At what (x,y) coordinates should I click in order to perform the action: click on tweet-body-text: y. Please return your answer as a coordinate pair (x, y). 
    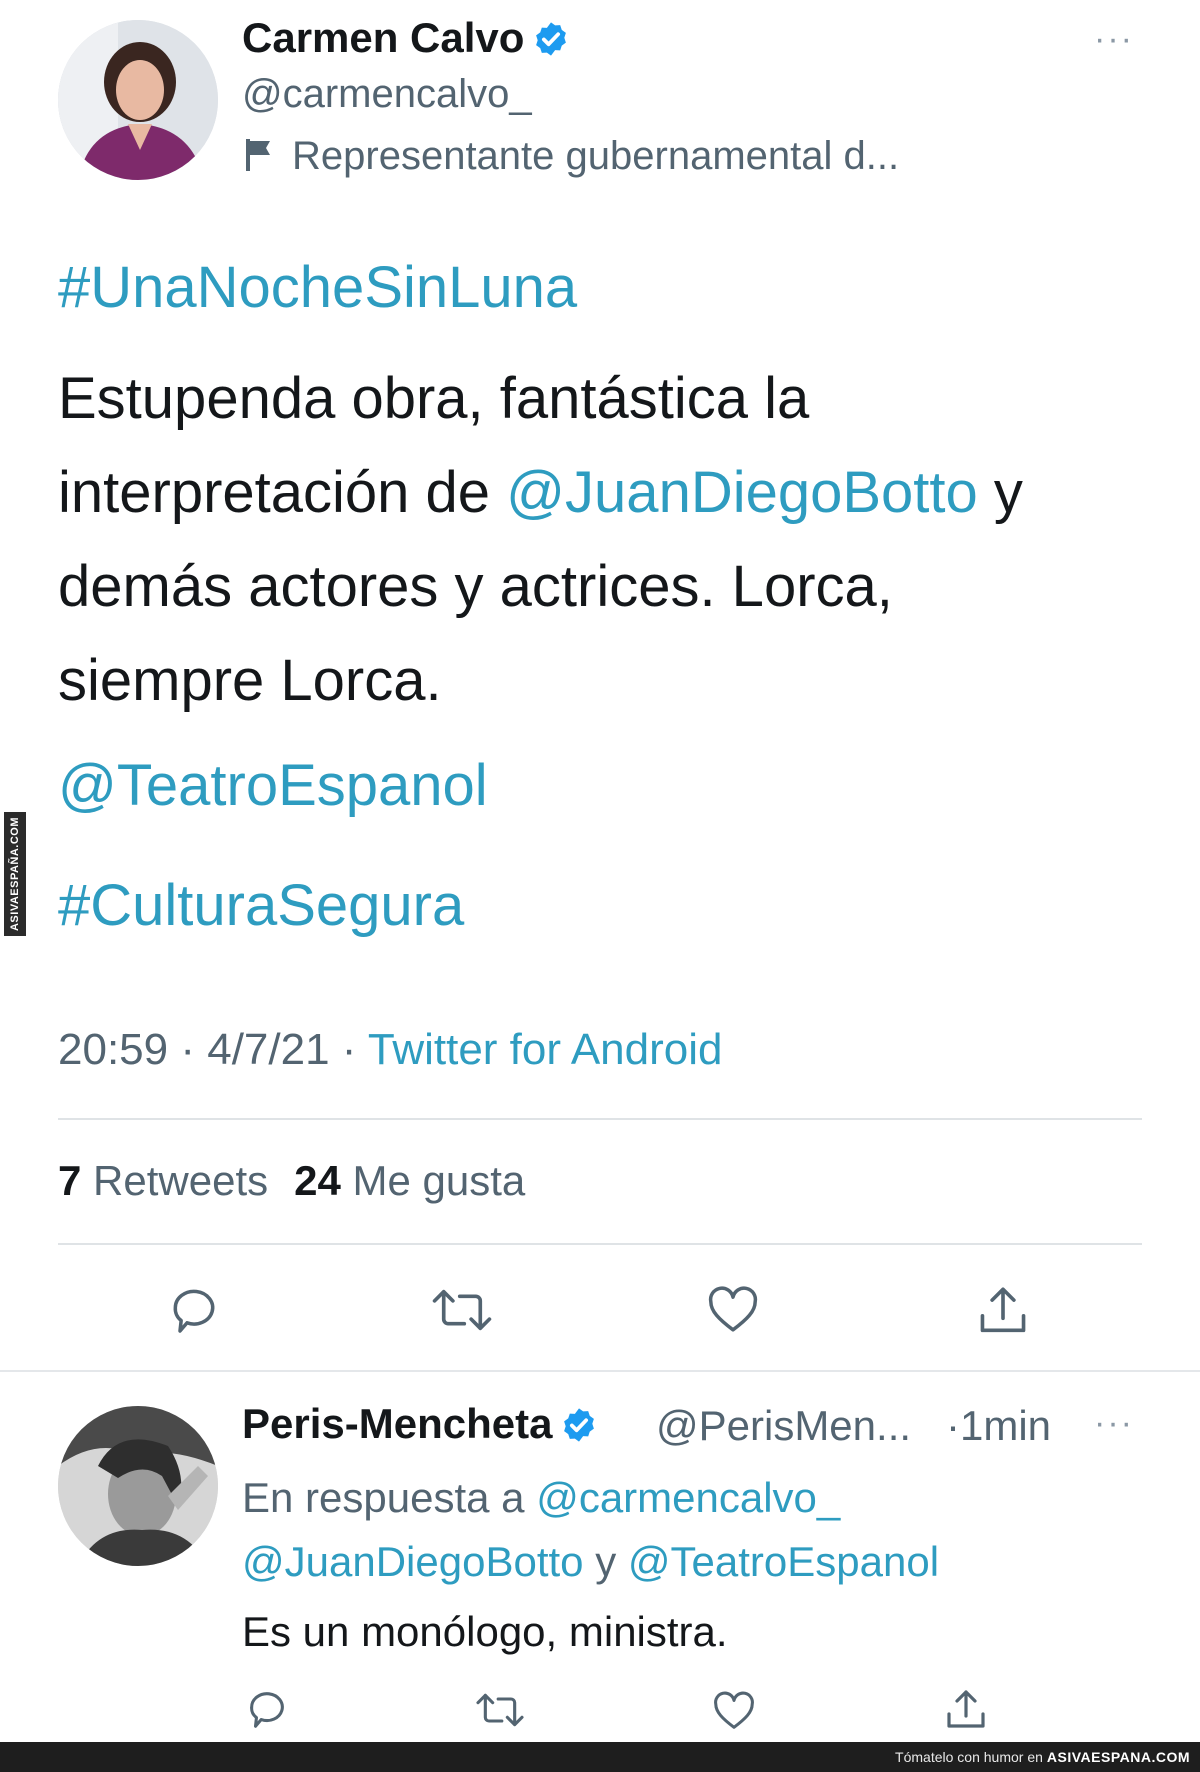
    Looking at the image, I should click on (1000, 492).